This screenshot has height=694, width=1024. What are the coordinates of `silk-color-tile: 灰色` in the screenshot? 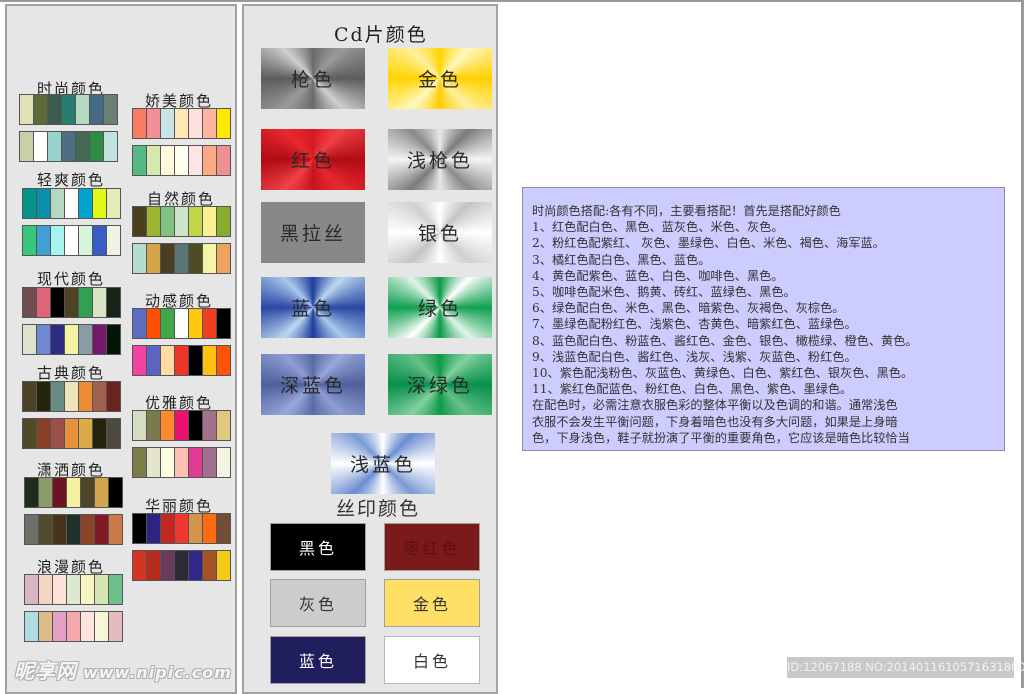 It's located at (318, 603).